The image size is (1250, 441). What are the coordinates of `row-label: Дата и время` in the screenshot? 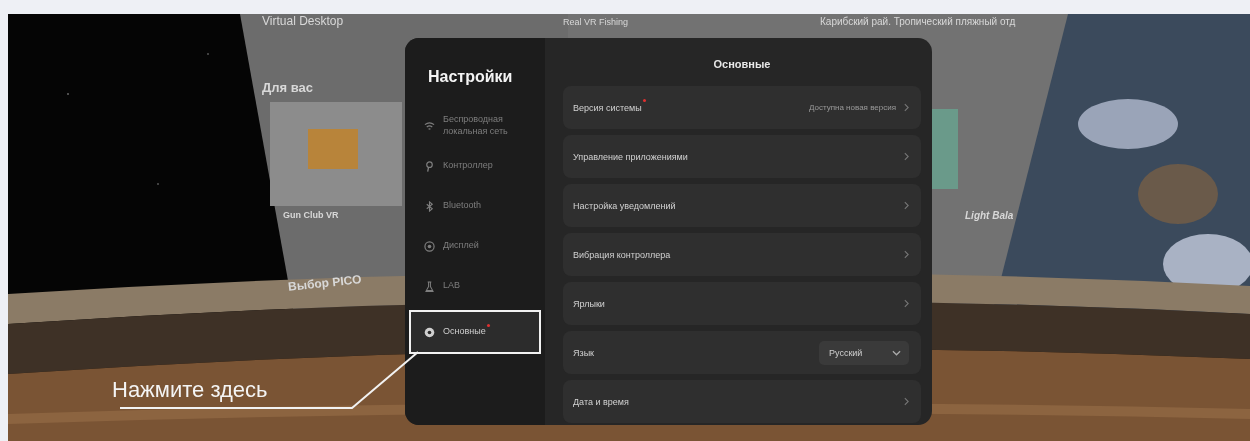 It's located at (601, 401).